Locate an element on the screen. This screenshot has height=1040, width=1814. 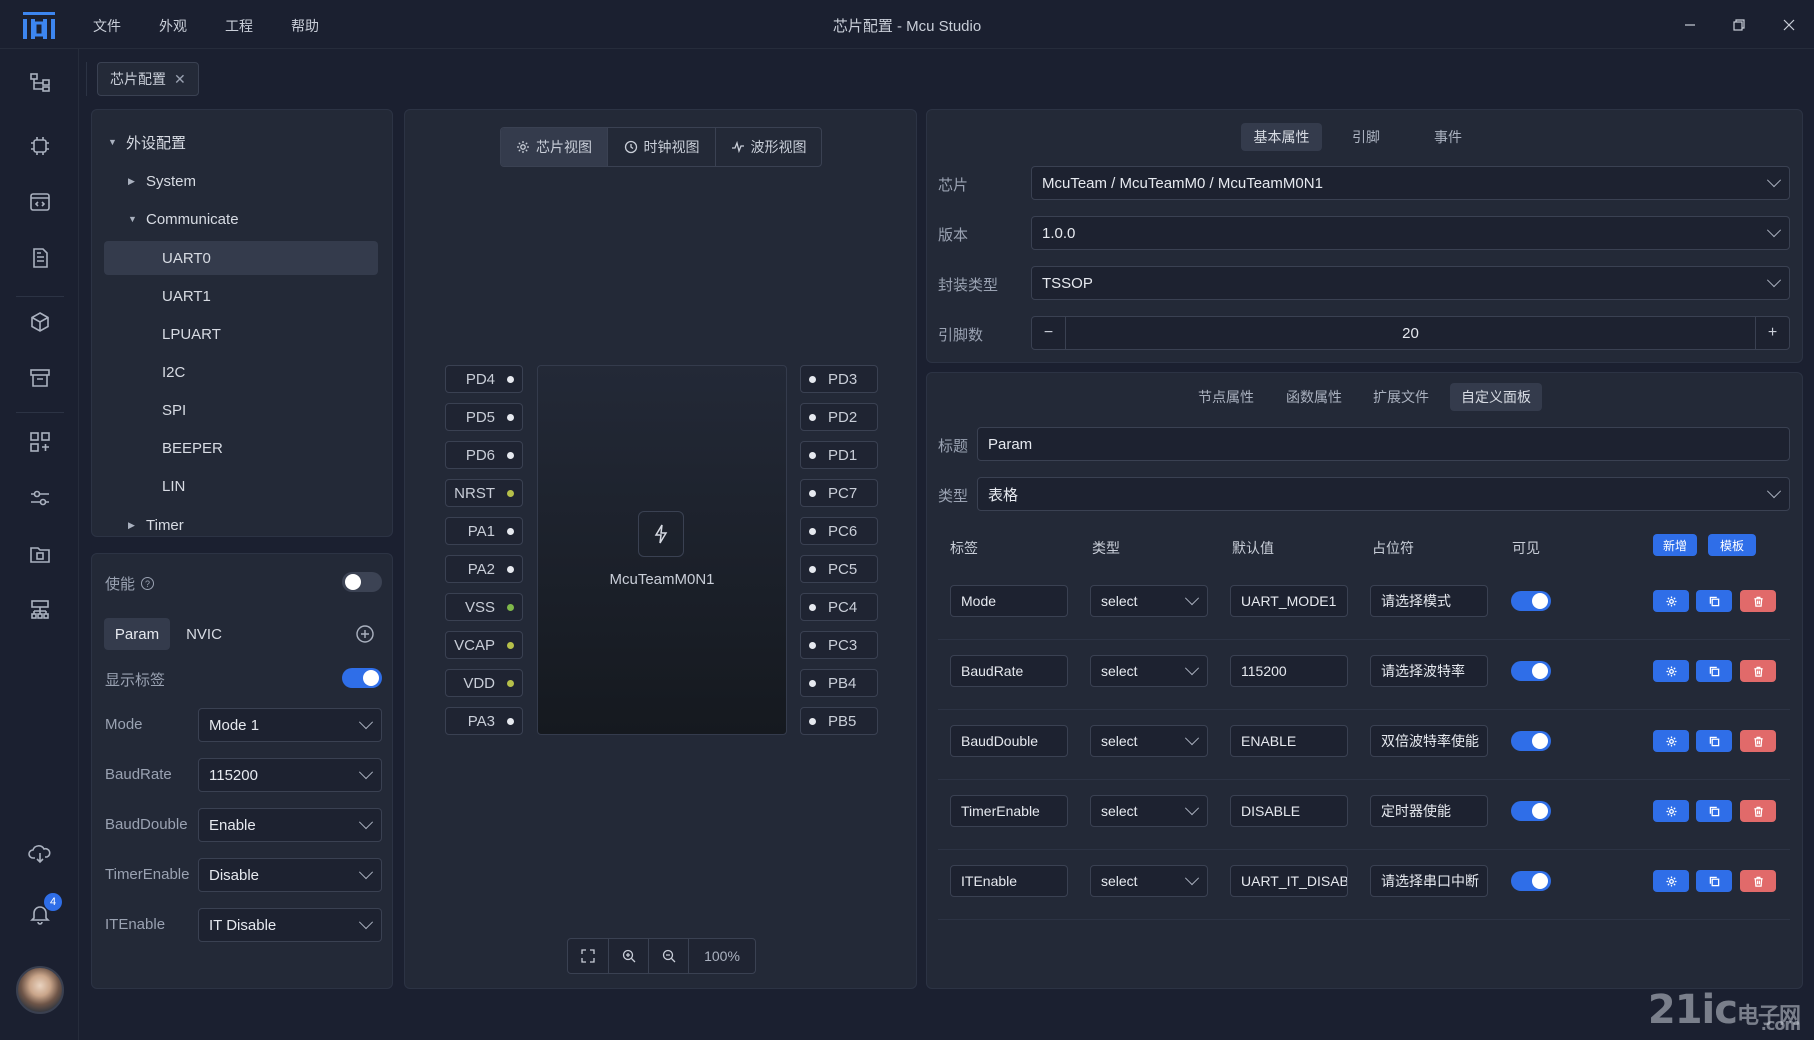
tab-chip-config: 芯片配置 ✕ is located at coordinates (148, 79).